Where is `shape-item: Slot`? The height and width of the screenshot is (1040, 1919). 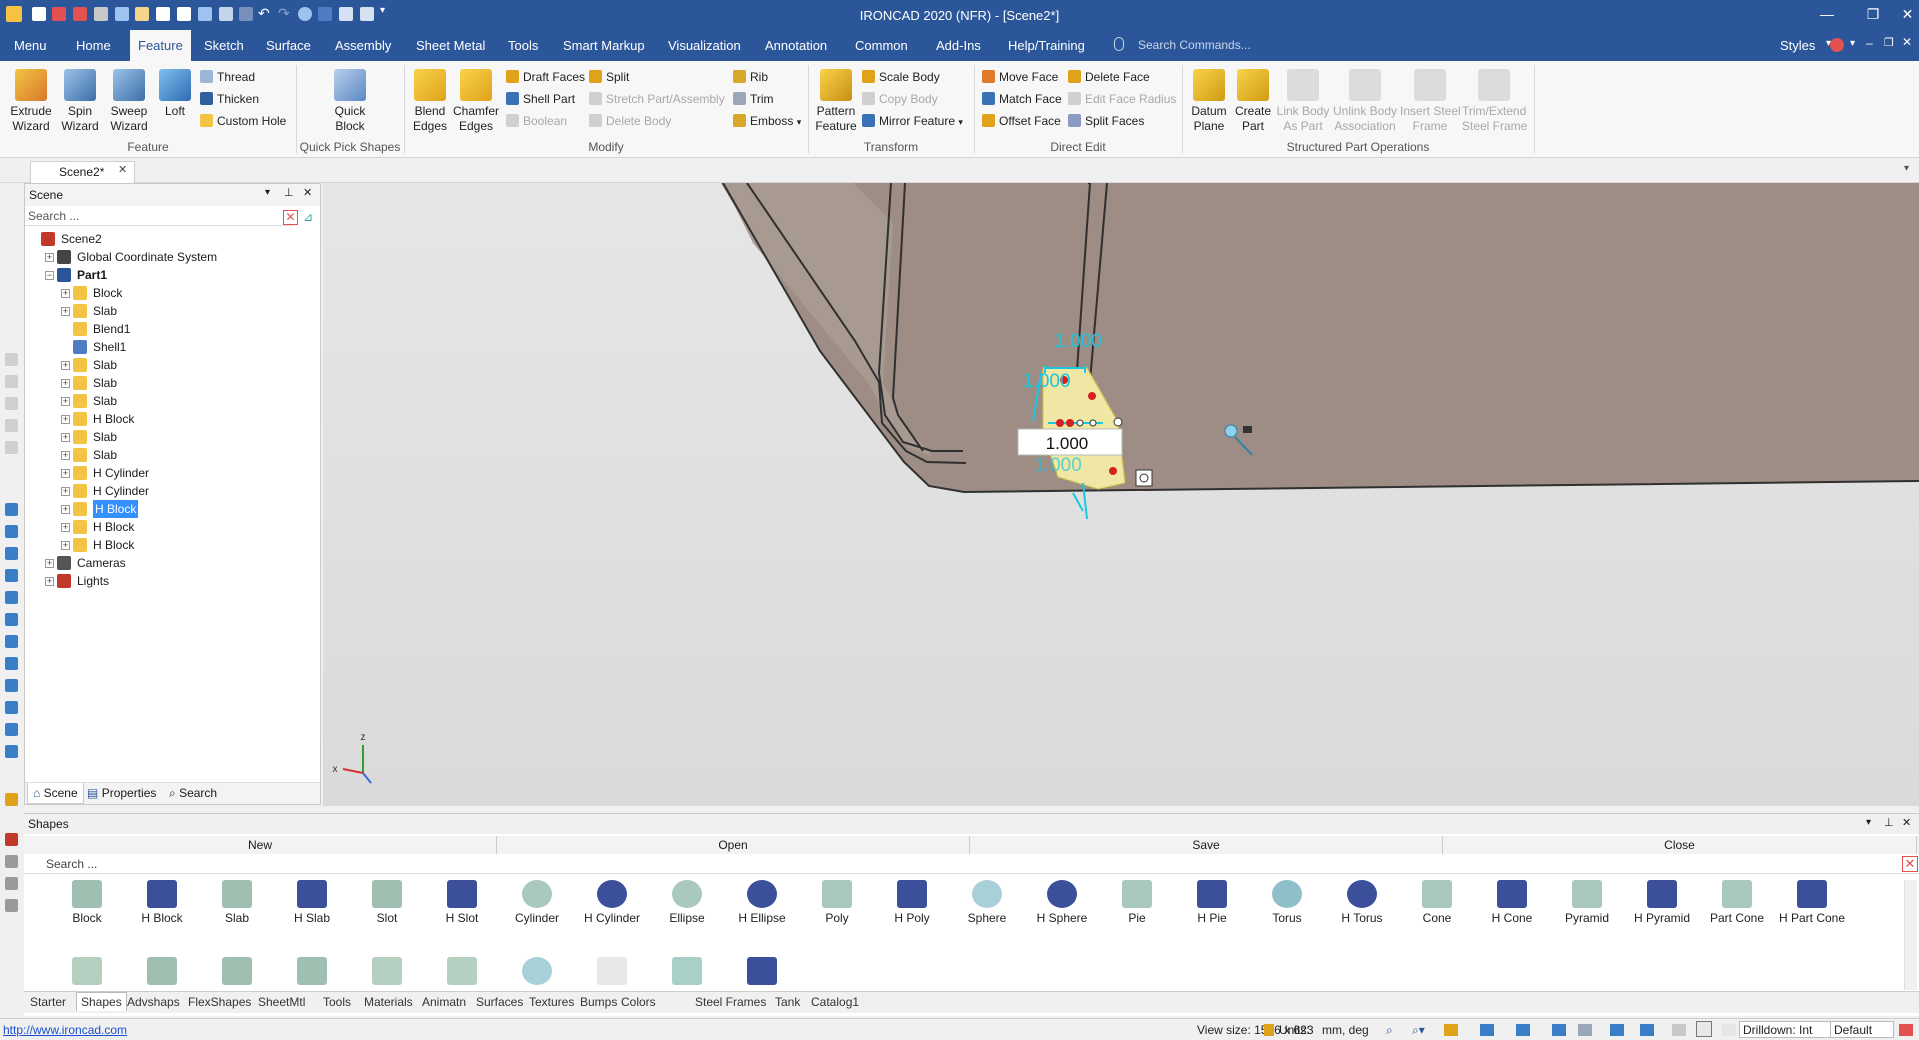
shape-item: Slot is located at coordinates (387, 902).